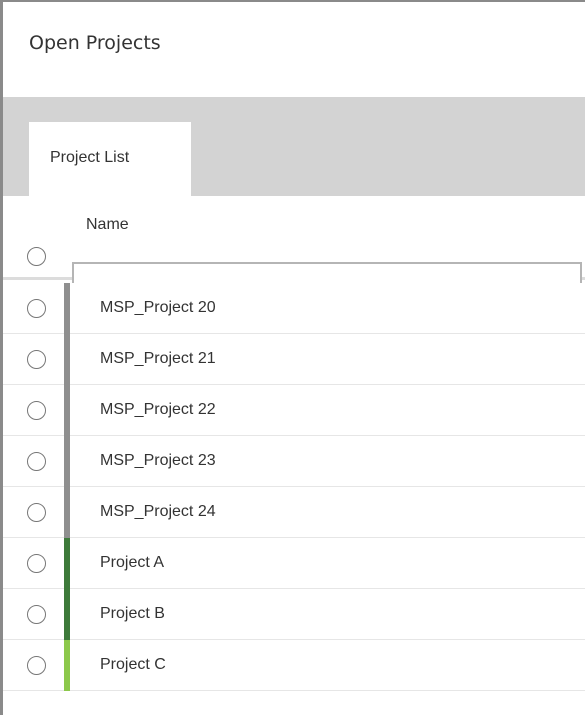 The height and width of the screenshot is (715, 585). Describe the element at coordinates (294, 512) in the screenshot. I see `table-row: MSP_Project 24` at that location.